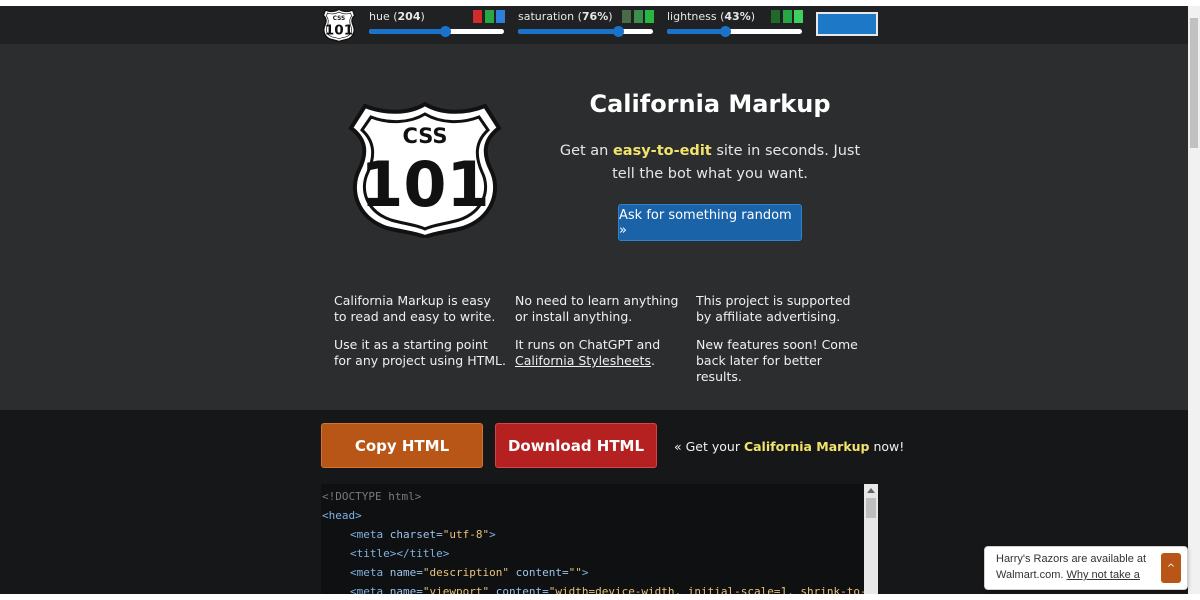 The image size is (1200, 600). I want to click on lightness-mid-swatch, so click(787, 16).